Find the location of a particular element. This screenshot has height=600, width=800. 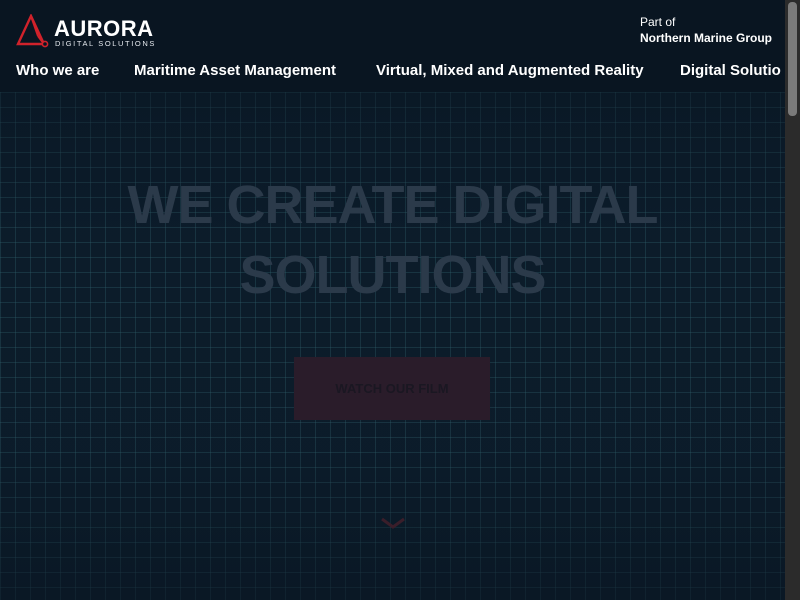

nav-item-digital-solutions: Digital Solutio is located at coordinates (730, 70).